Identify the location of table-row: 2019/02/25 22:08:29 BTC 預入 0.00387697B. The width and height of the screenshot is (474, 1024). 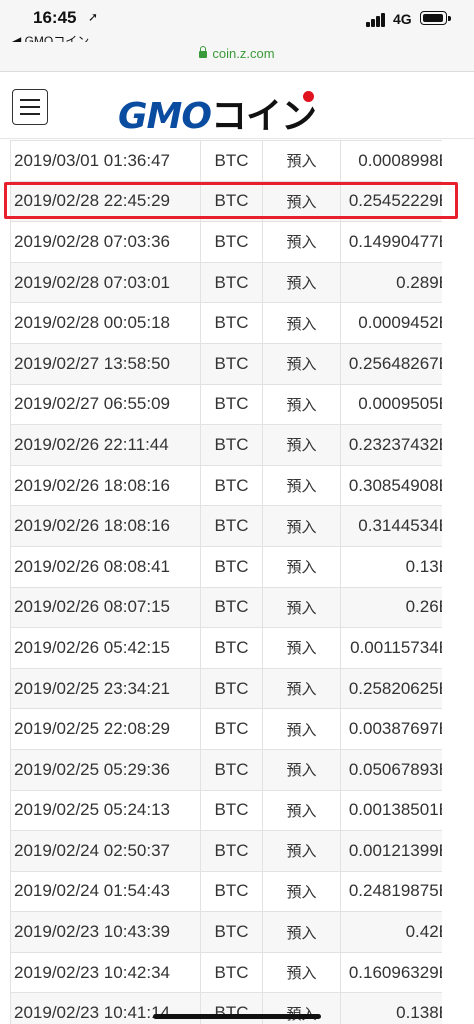
(226, 729).